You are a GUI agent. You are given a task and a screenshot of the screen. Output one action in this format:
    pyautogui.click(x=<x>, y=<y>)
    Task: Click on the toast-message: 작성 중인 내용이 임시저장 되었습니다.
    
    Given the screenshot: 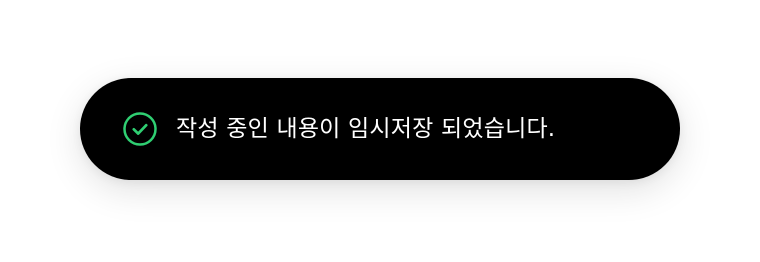 What is the action you would take?
    pyautogui.click(x=366, y=128)
    